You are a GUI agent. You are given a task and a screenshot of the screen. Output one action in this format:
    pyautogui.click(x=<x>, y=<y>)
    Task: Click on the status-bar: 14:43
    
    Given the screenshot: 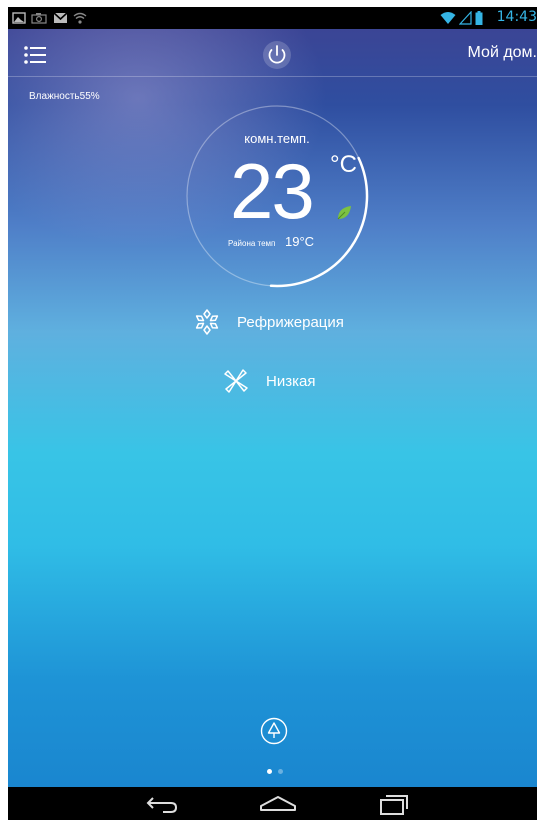 What is the action you would take?
    pyautogui.click(x=272, y=18)
    